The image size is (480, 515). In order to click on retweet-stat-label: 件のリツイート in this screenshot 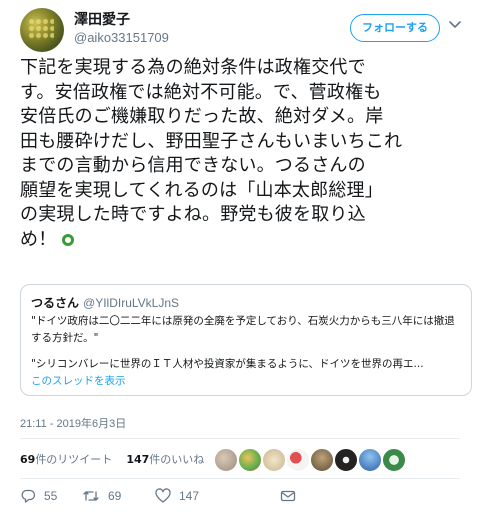, I will do `click(74, 459)`.